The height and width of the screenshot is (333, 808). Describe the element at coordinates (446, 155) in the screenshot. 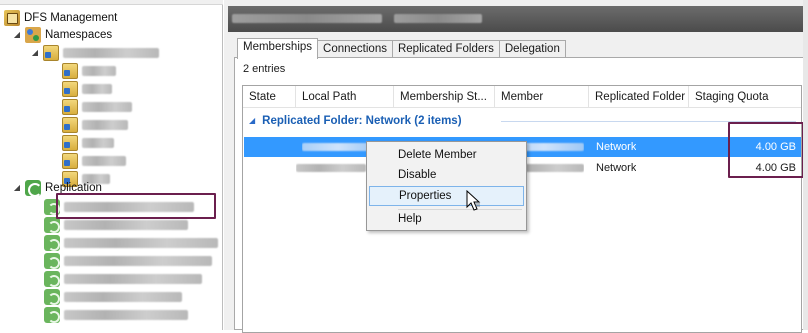

I see `menu-item-delete-member: Delete Member` at that location.